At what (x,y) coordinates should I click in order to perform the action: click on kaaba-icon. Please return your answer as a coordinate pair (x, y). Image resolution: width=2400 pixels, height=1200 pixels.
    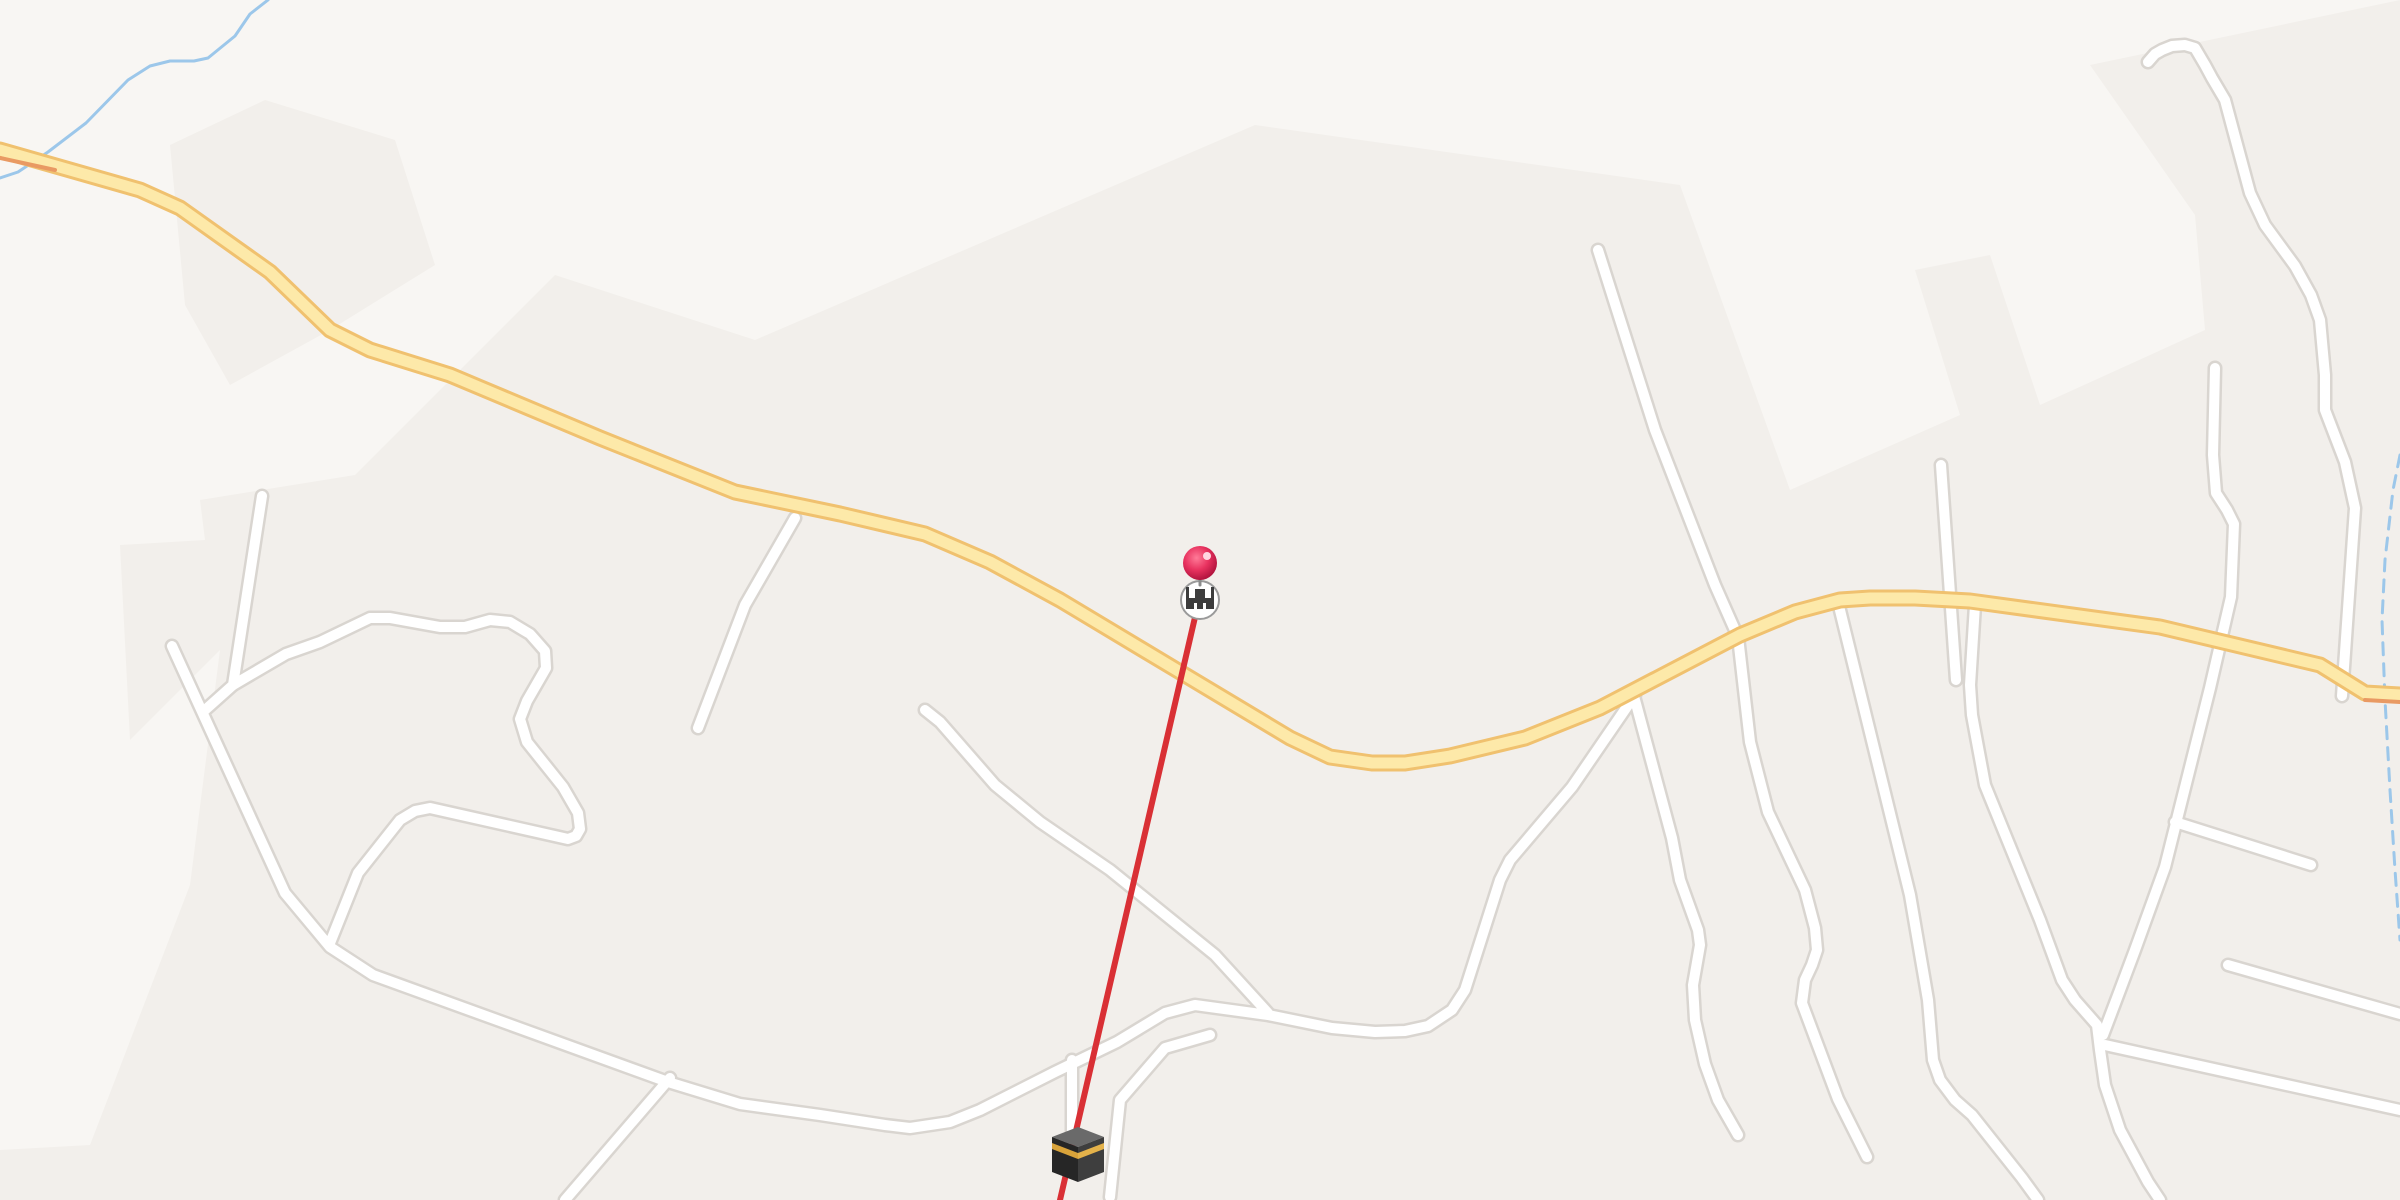
    Looking at the image, I should click on (1078, 1154).